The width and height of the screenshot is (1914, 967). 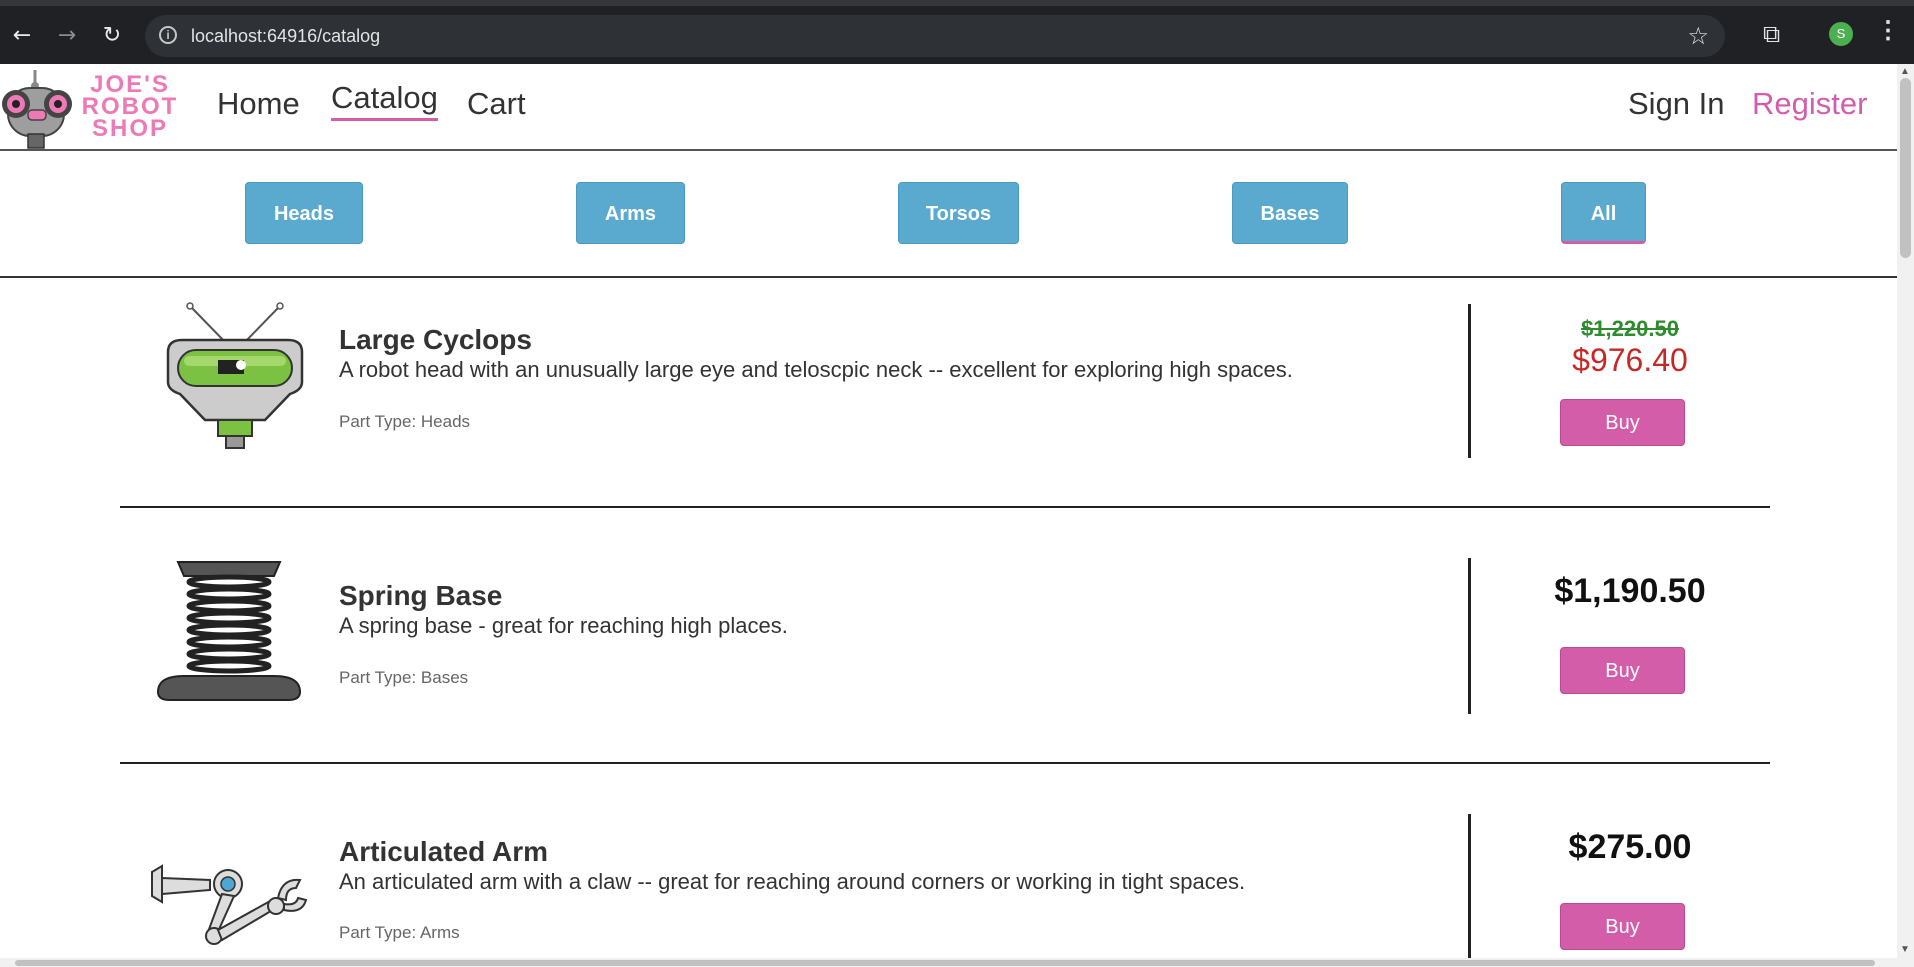 I want to click on browser-chrome: ← → ↻ i localhost:64916/catalog ☆ ⧉ S ⋮, so click(x=957, y=32).